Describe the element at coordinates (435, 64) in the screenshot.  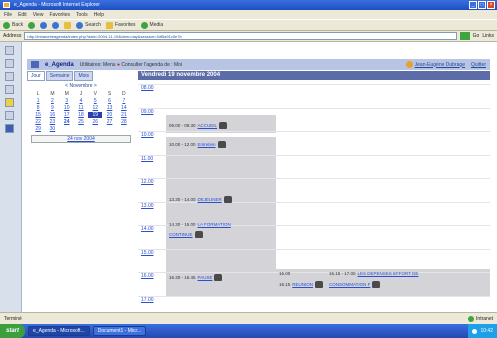
I see `user-link: Jean-Eugène Dubrage` at that location.